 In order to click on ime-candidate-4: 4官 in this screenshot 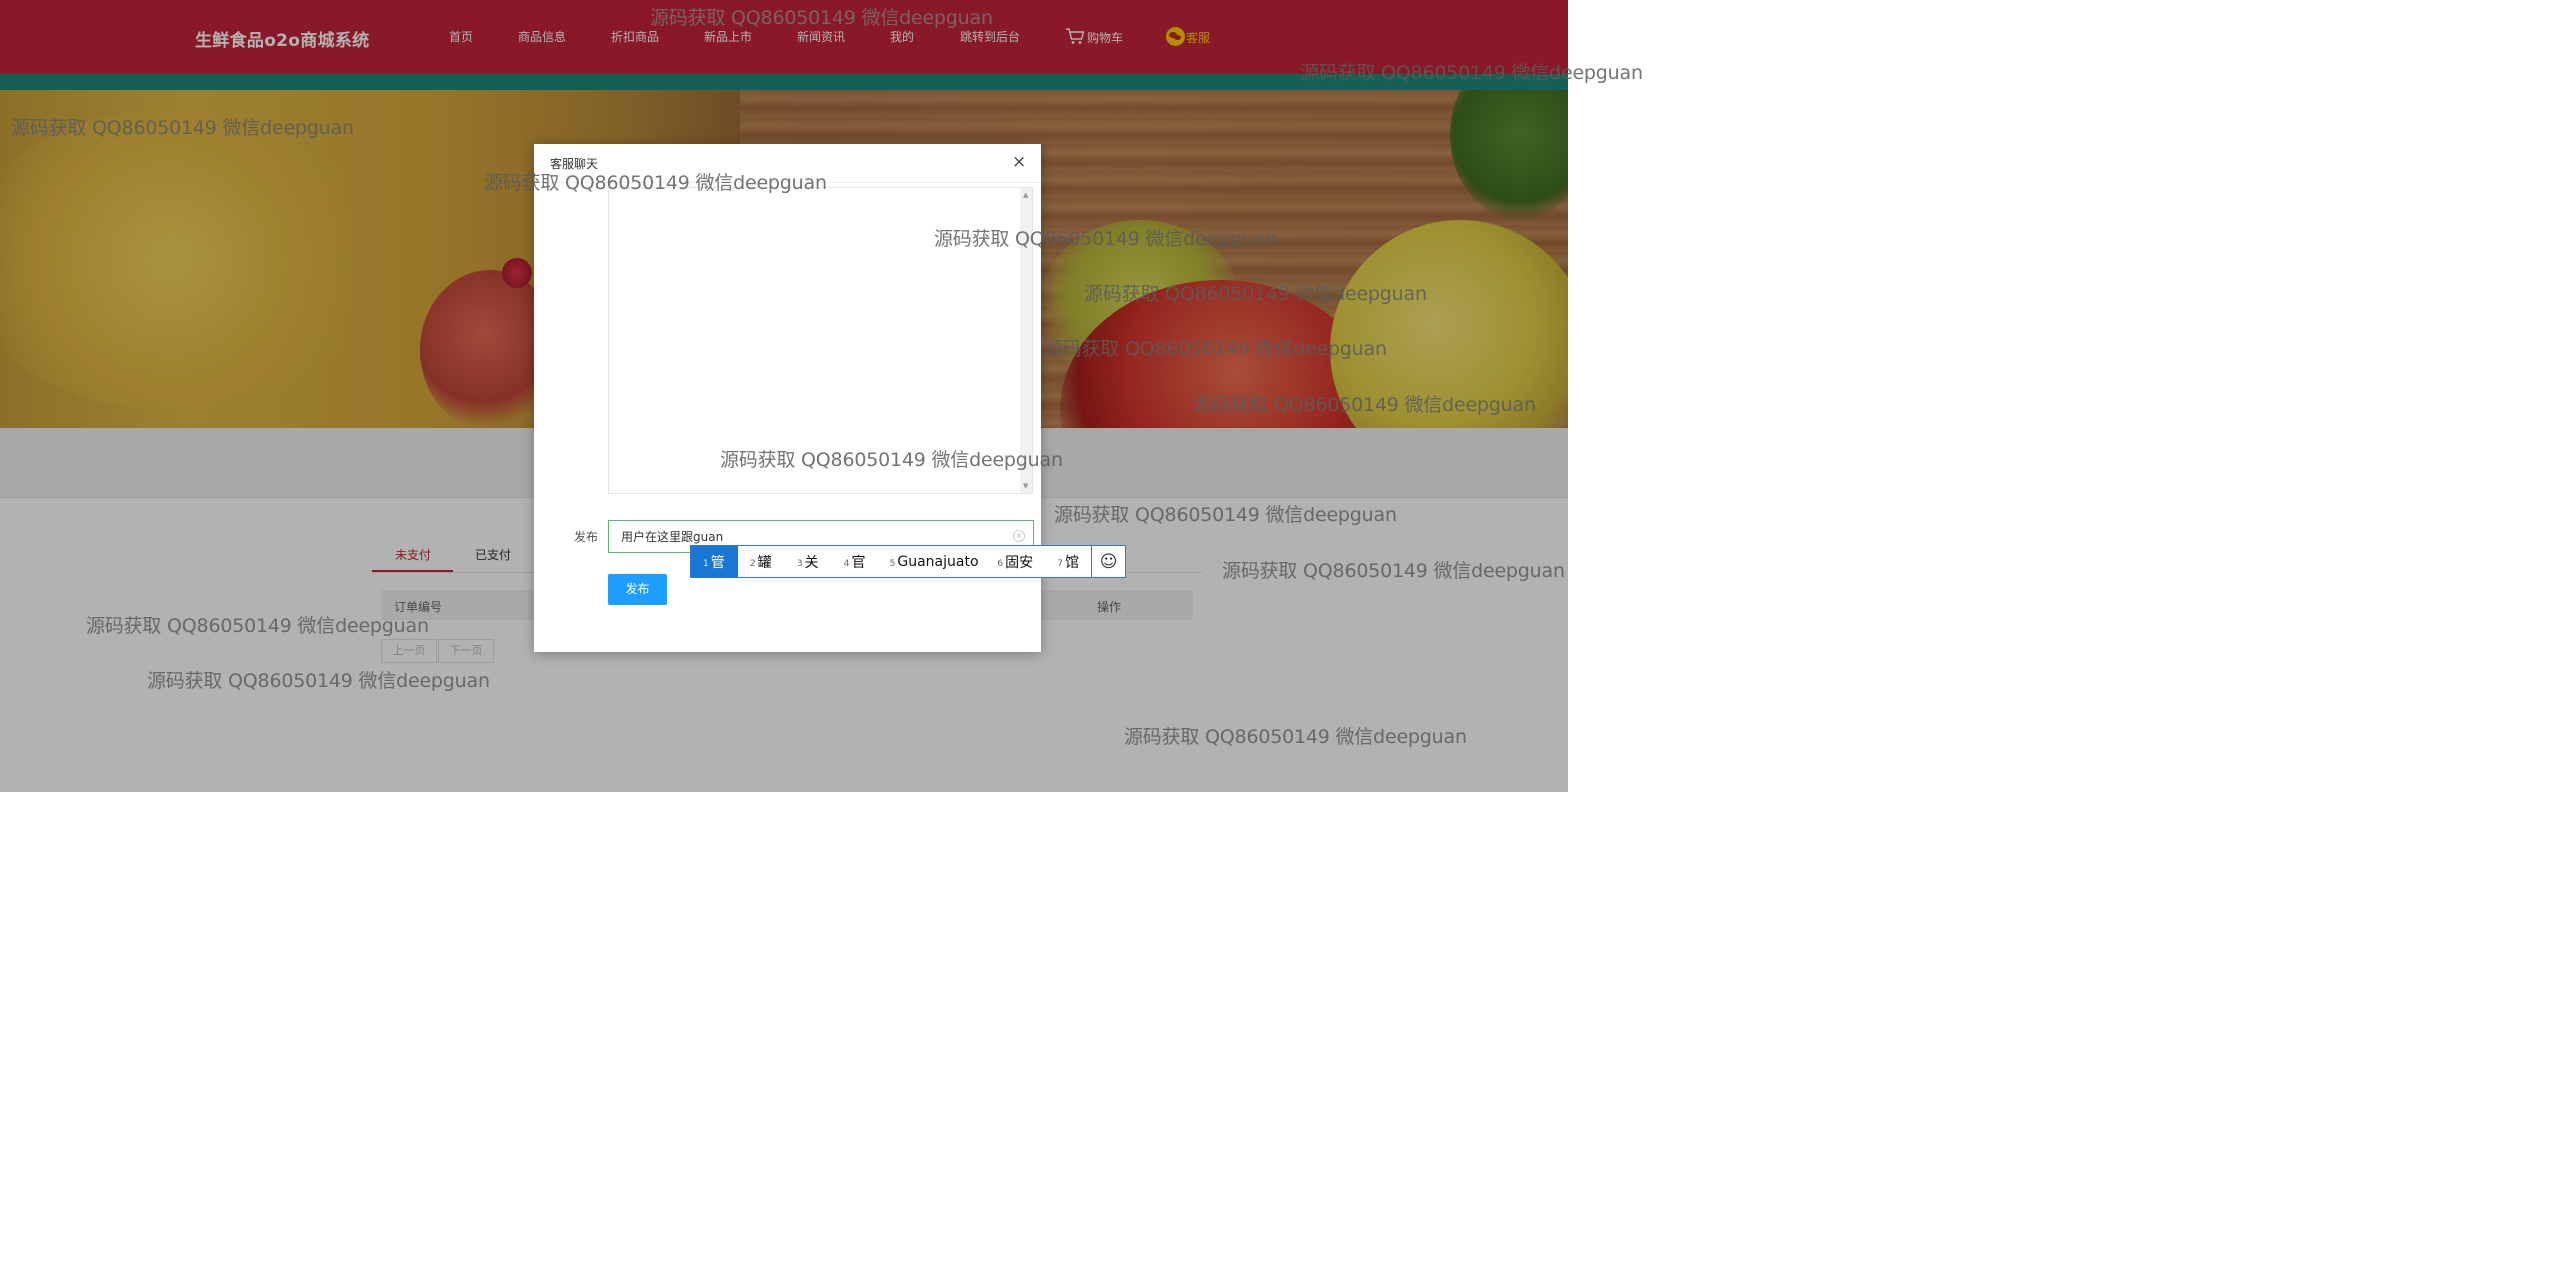, I will do `click(855, 561)`.